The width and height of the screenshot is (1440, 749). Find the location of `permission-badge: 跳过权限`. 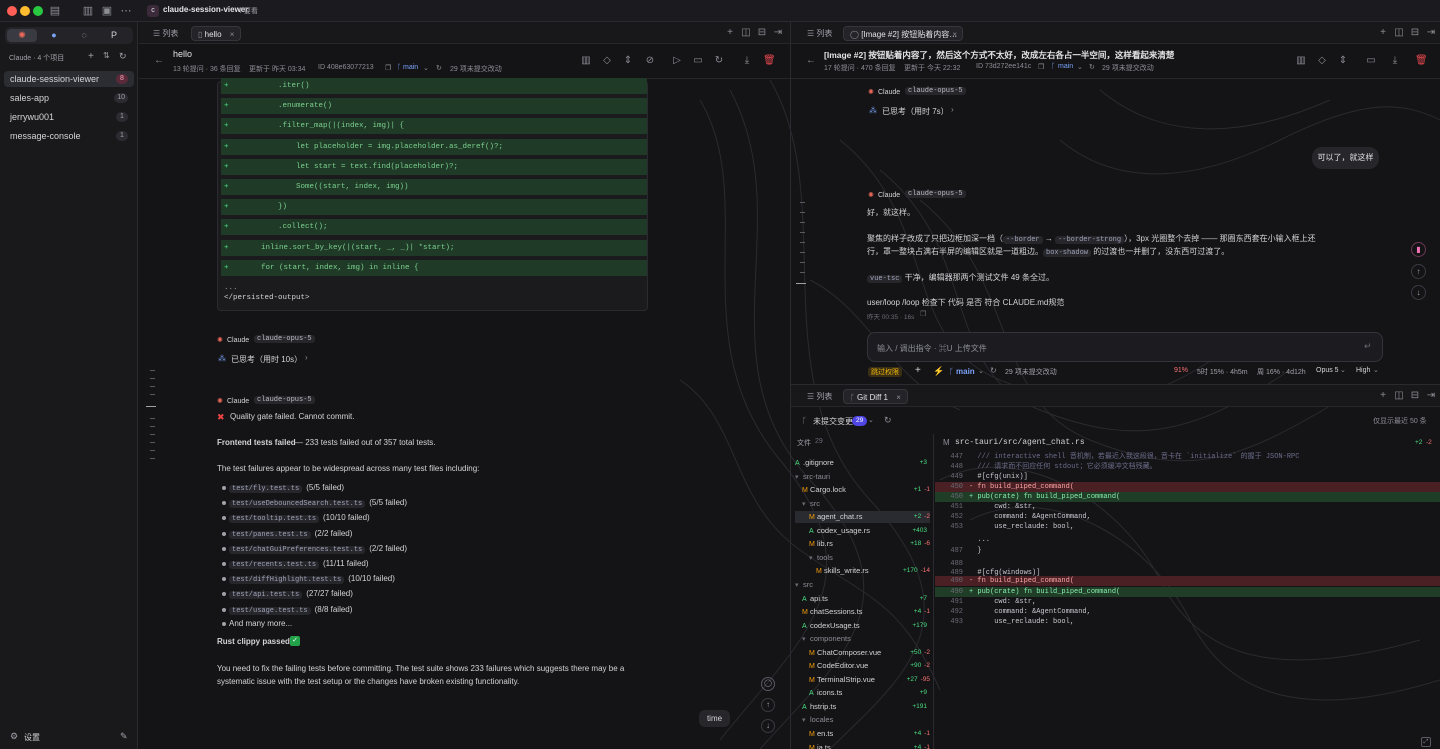

permission-badge: 跳过权限 is located at coordinates (885, 372).